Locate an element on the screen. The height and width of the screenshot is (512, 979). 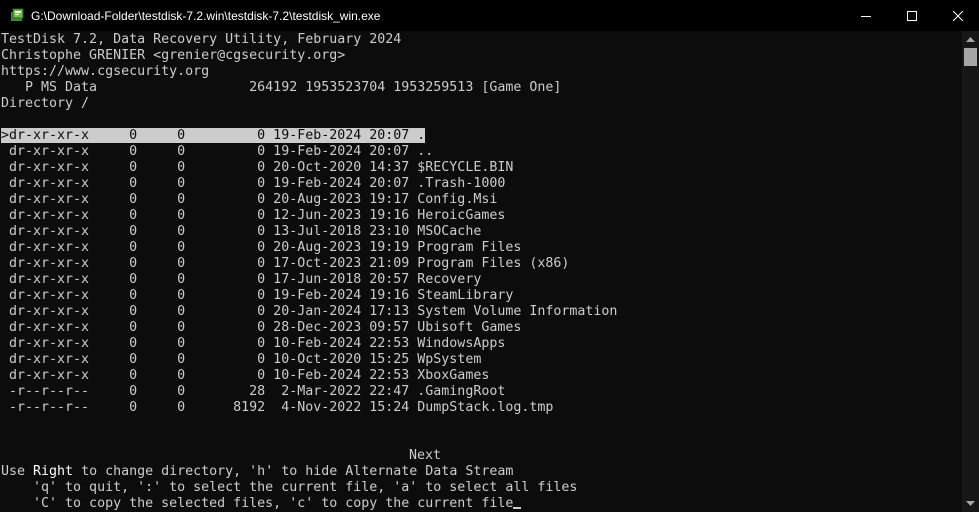
minimize-button is located at coordinates (866, 15).